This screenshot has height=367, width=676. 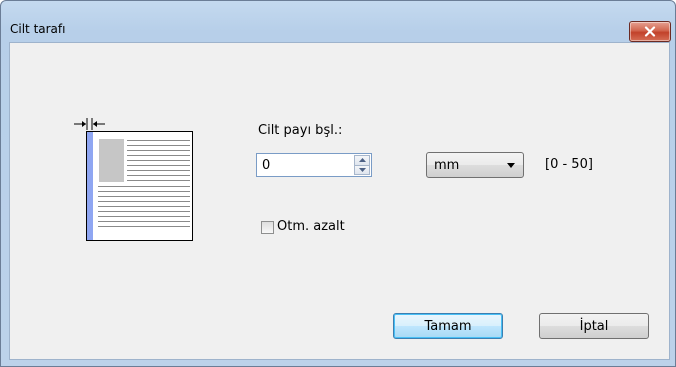 I want to click on binding-margin-spinner, so click(x=362, y=165).